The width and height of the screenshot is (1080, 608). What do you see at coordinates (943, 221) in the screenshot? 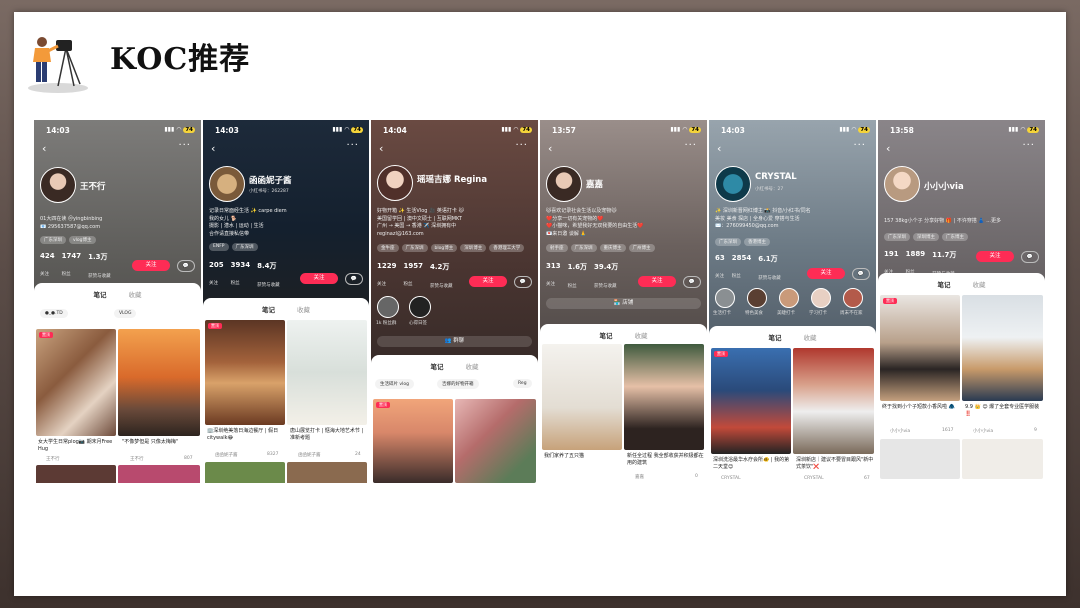
I see `profile-bio: 157 38kg小个子 分享好物 🎁 | 不许穿搭 👗 ...更多` at bounding box center [943, 221].